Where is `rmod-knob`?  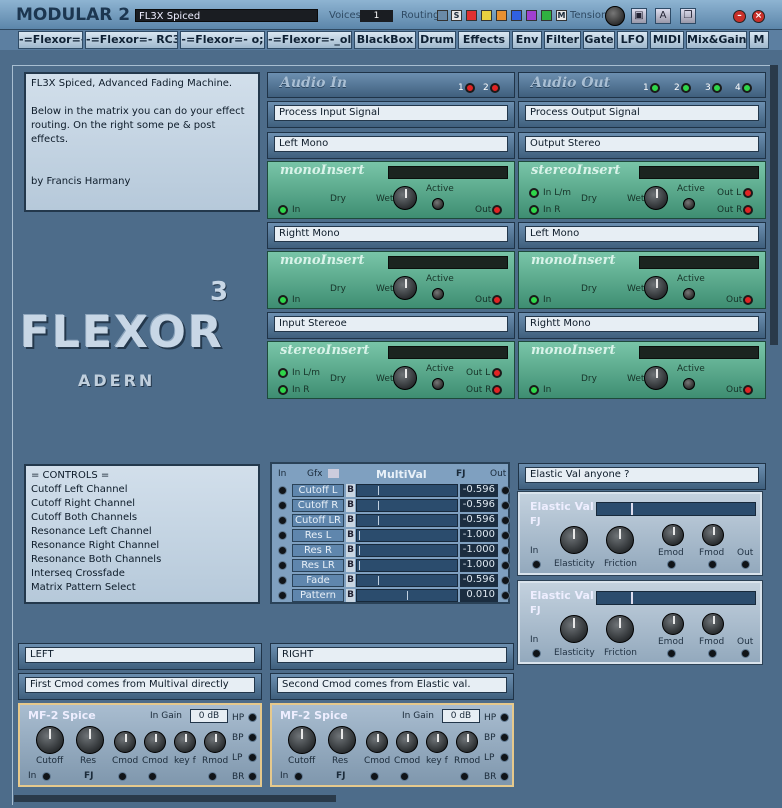
rmod-knob is located at coordinates (215, 742).